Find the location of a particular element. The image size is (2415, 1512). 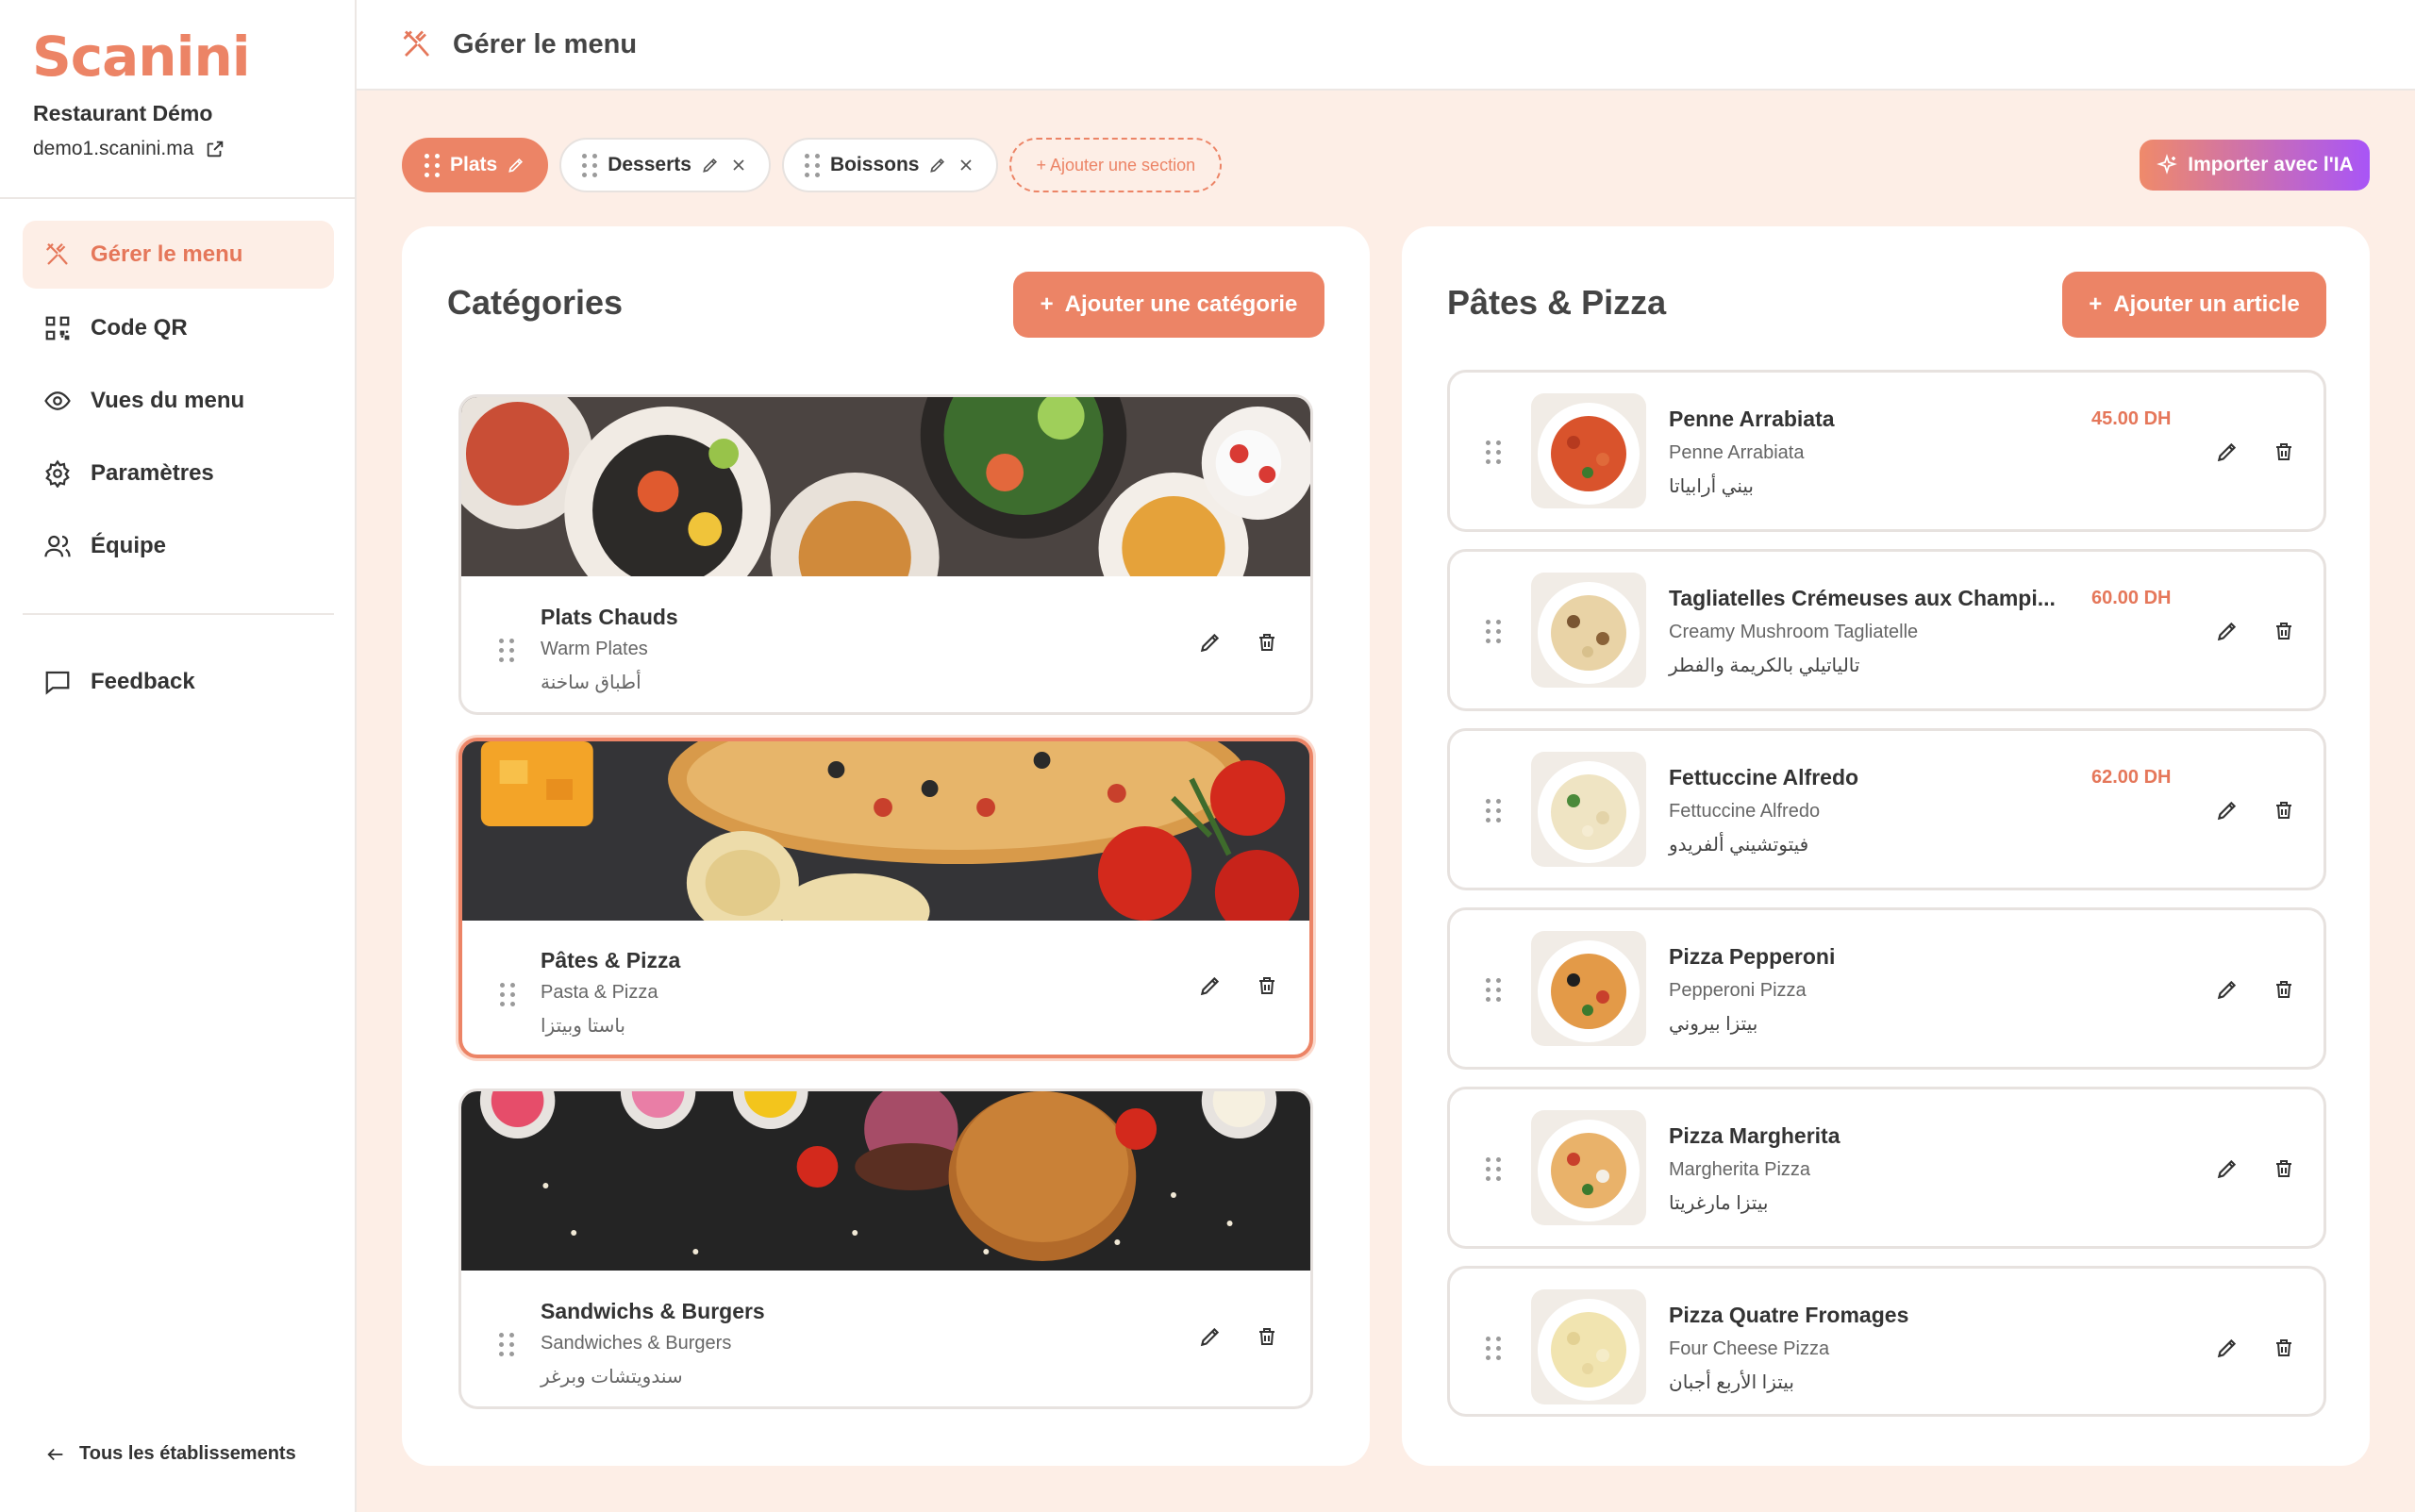

category-card: Plats Chauds Warm Plates أطباق ساخنة is located at coordinates (886, 554).